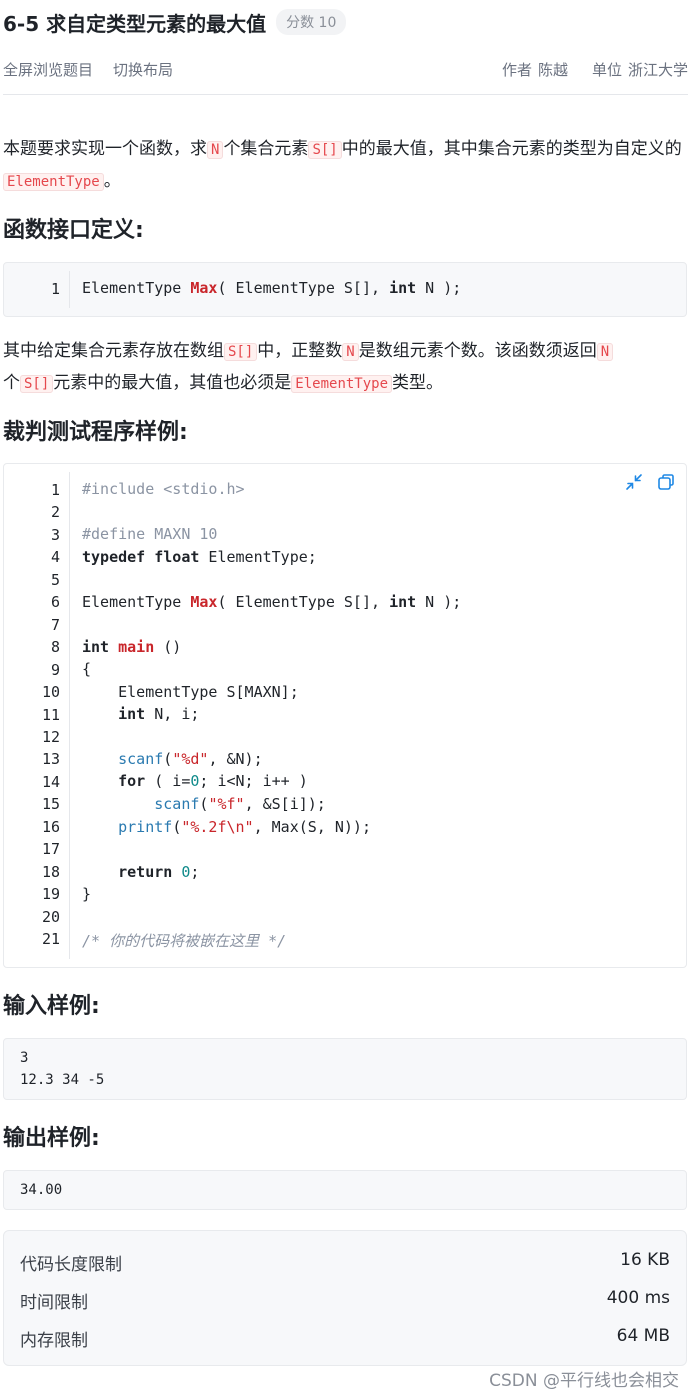  I want to click on line-number: 9, so click(55, 669).